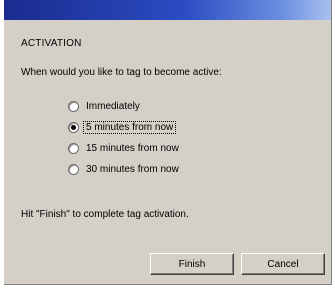 The width and height of the screenshot is (335, 288). Describe the element at coordinates (192, 264) in the screenshot. I see `finish-button: Finish` at that location.